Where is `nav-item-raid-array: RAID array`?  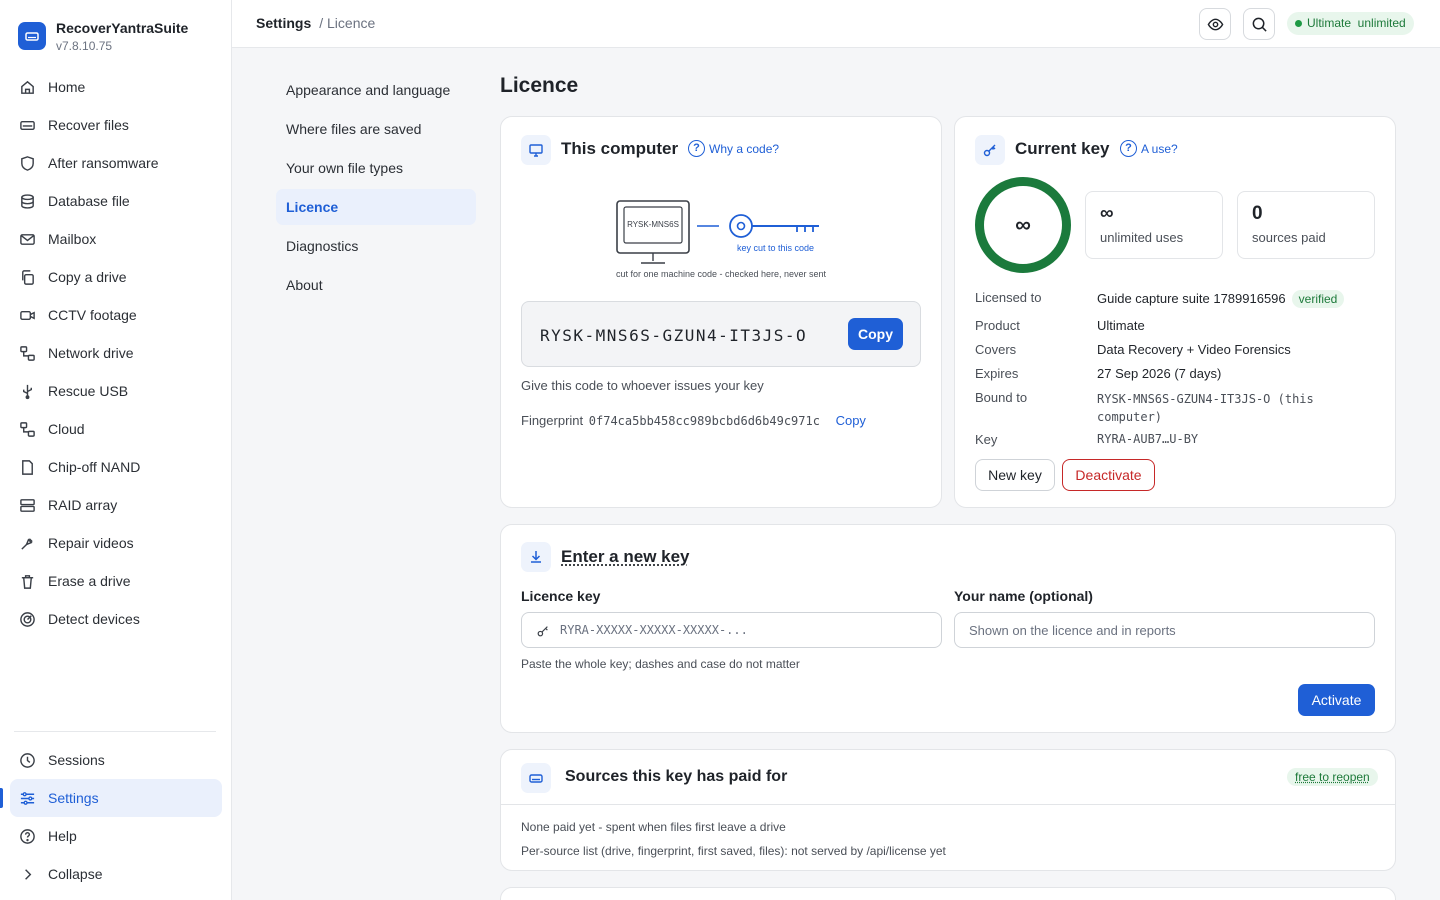
nav-item-raid-array: RAID array is located at coordinates (116, 505).